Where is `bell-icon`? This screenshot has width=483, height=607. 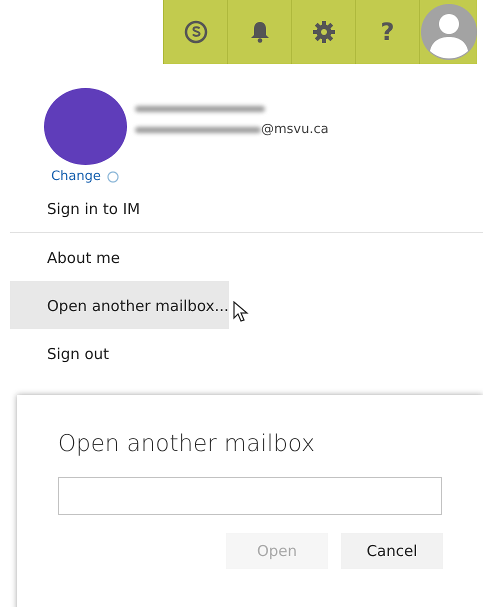 bell-icon is located at coordinates (260, 32).